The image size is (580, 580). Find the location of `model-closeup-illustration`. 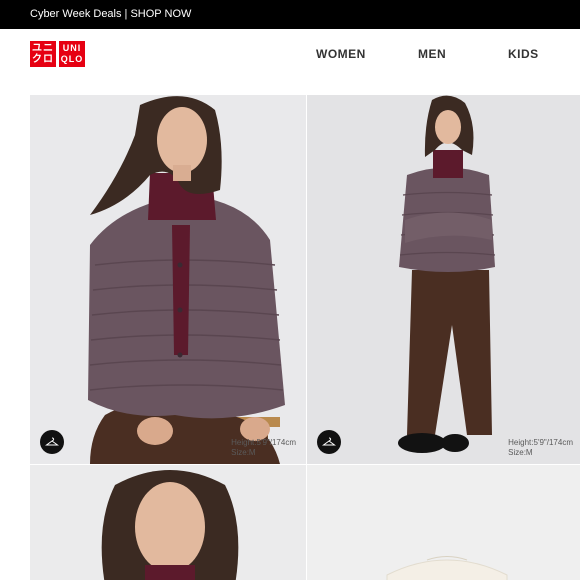

model-closeup-illustration is located at coordinates (170, 525).